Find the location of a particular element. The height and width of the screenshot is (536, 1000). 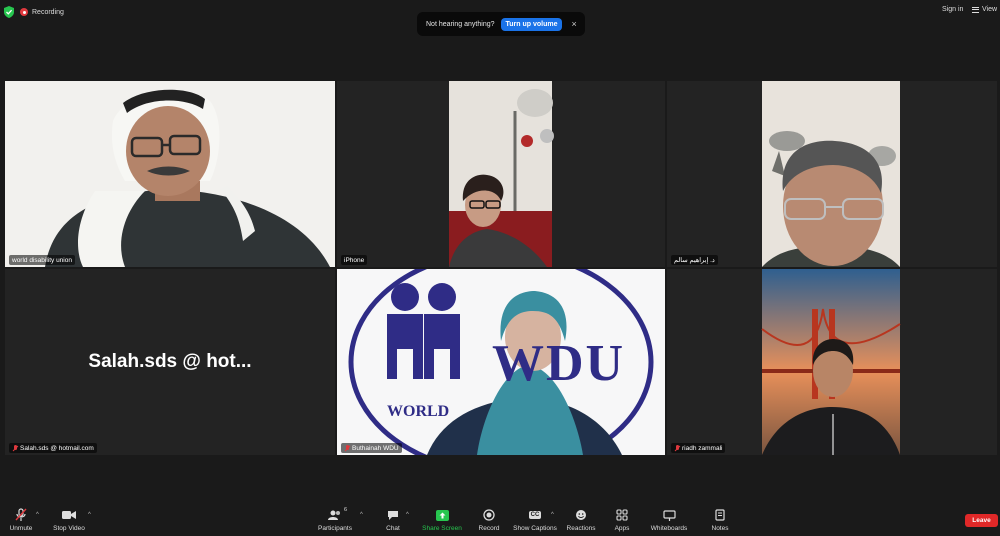

video-camera-icon is located at coordinates (69, 515).